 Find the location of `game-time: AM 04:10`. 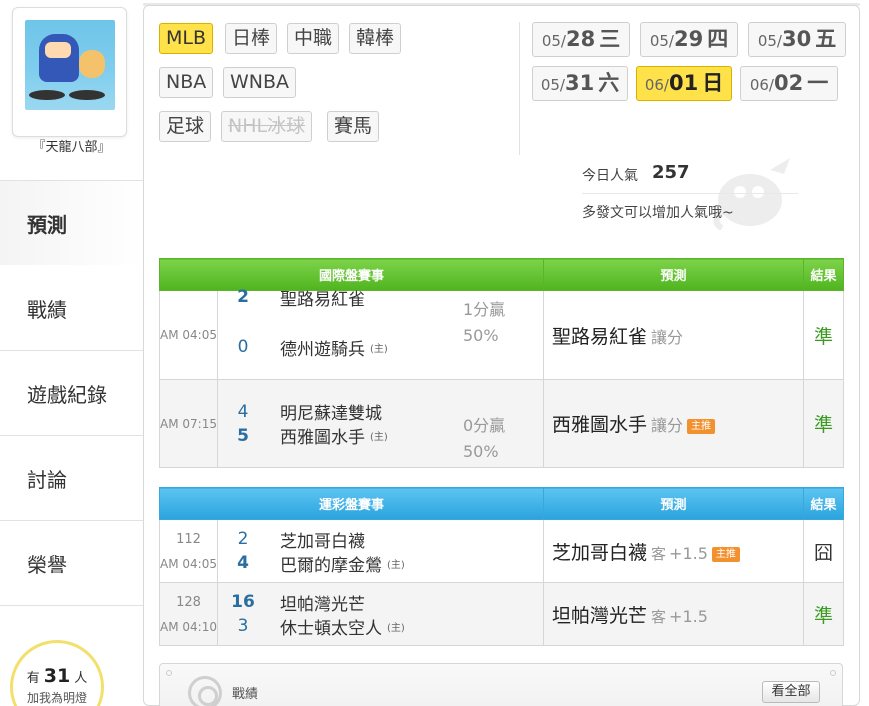

game-time: AM 04:10 is located at coordinates (188, 626).